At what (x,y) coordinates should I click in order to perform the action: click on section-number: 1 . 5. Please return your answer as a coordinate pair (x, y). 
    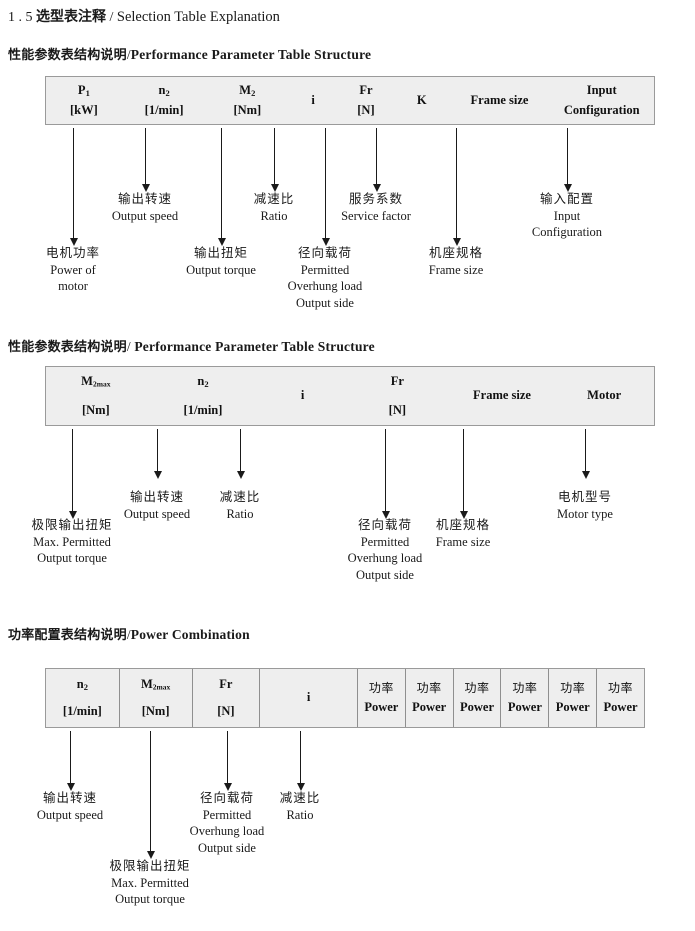
    Looking at the image, I should click on (20, 17).